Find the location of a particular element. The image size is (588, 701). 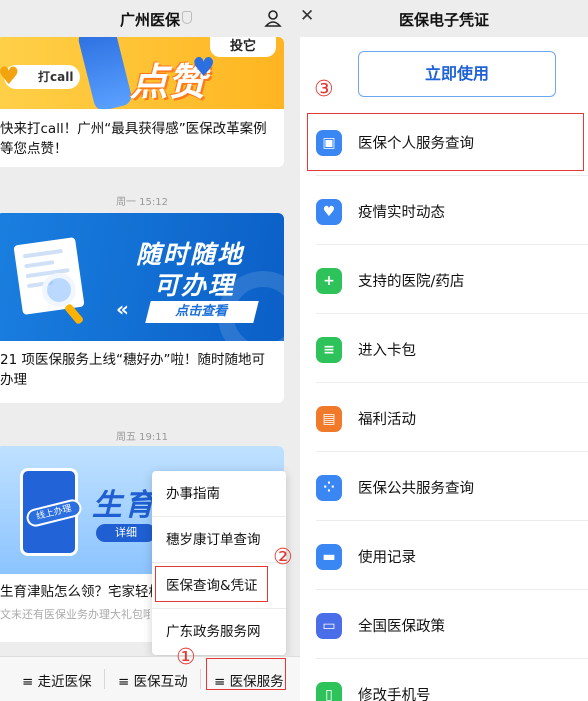

banner-line-2: 可办理 is located at coordinates (195, 285).